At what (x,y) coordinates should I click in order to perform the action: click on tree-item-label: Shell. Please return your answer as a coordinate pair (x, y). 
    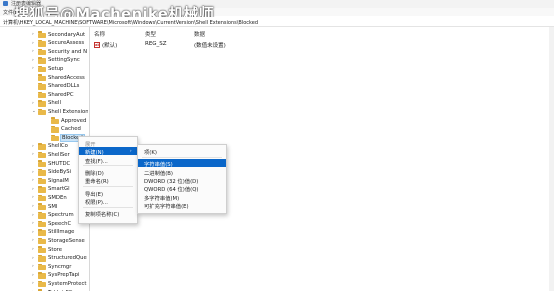
    Looking at the image, I should click on (54, 103).